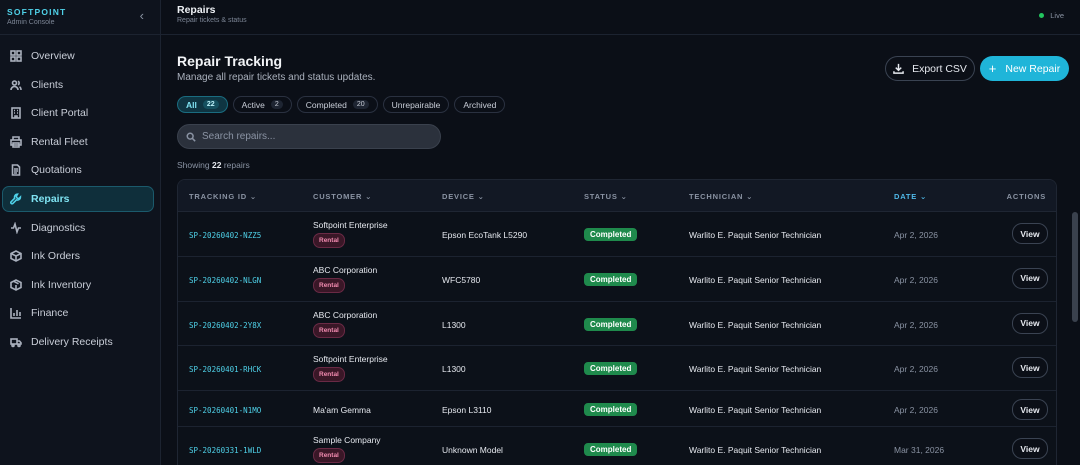  I want to click on date-cell: Mar 31, 2026, so click(919, 450).